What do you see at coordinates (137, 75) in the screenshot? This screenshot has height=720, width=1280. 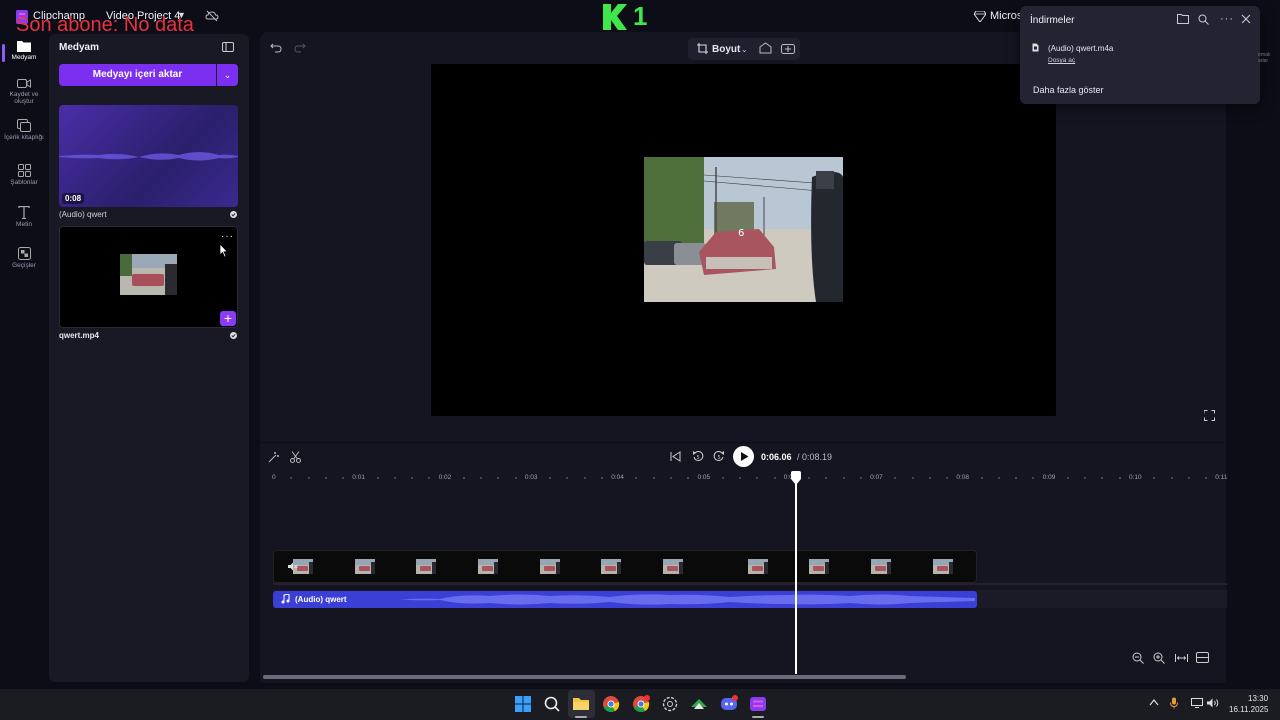 I see `import-media-button: Medyayı içeri aktar` at bounding box center [137, 75].